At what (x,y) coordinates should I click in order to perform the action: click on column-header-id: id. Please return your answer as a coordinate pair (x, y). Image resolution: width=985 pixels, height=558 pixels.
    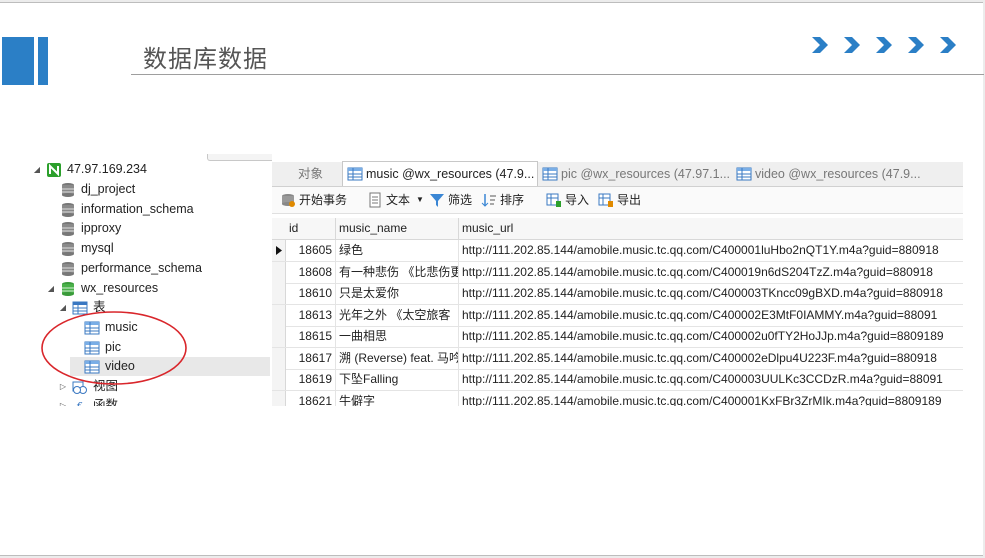
    Looking at the image, I should click on (311, 228).